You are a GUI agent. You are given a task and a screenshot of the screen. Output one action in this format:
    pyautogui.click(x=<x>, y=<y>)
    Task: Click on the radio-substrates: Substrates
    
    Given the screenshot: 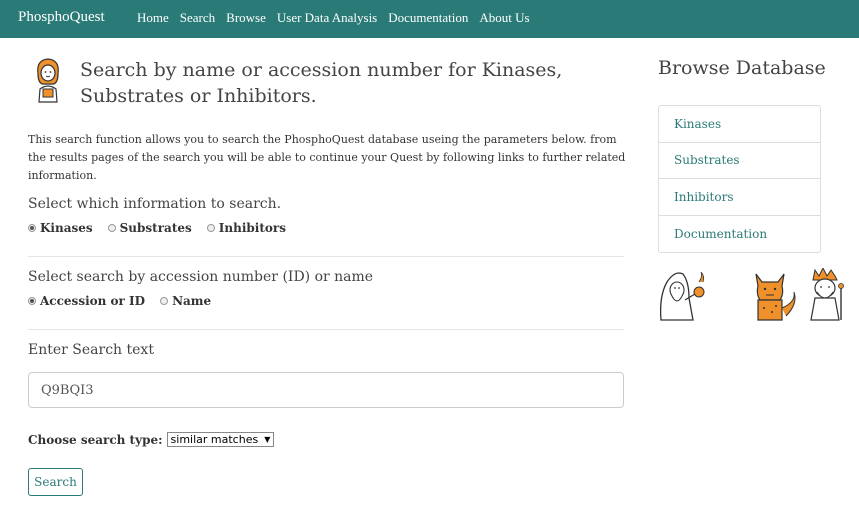 What is the action you would take?
    pyautogui.click(x=149, y=228)
    